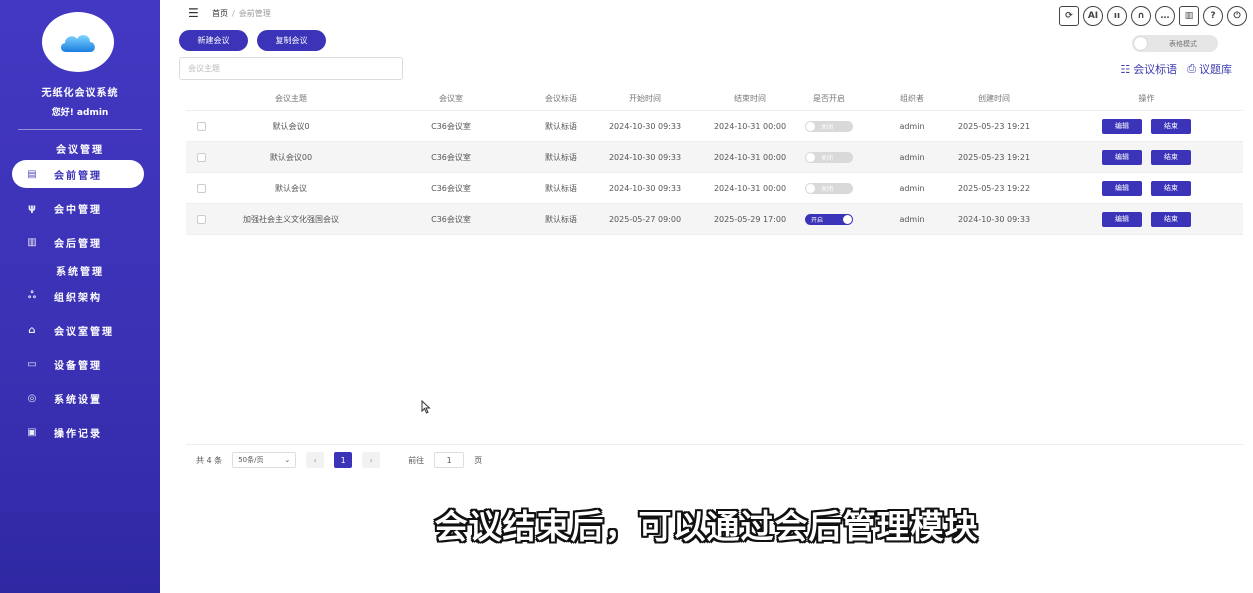  What do you see at coordinates (220, 13) in the screenshot?
I see `breadcrumb-home: 首页` at bounding box center [220, 13].